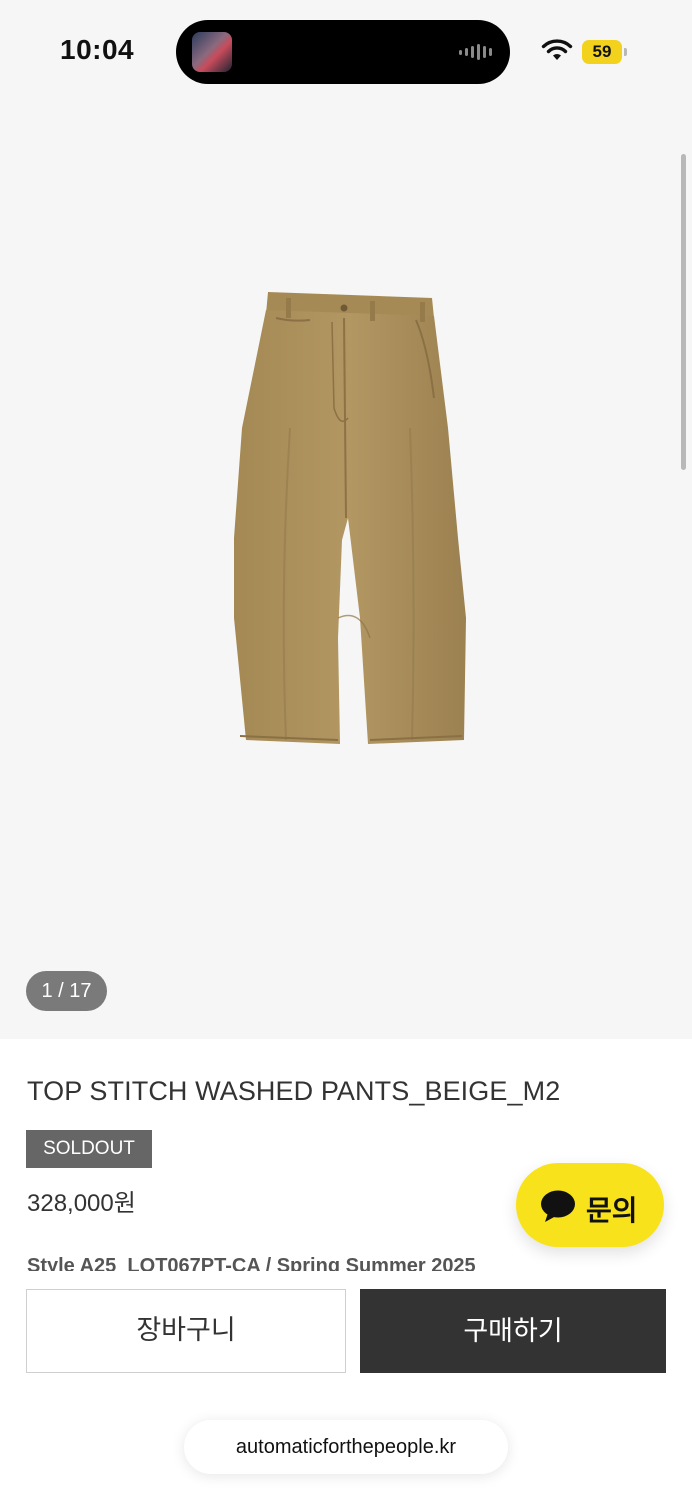 This screenshot has width=692, height=1500. What do you see at coordinates (612, 1210) in the screenshot?
I see `inquiry-label: 문의` at bounding box center [612, 1210].